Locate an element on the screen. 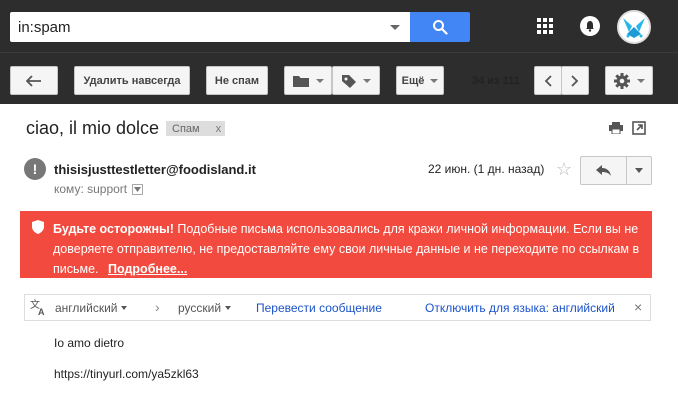  recipient-line: кому: support is located at coordinates (99, 189).